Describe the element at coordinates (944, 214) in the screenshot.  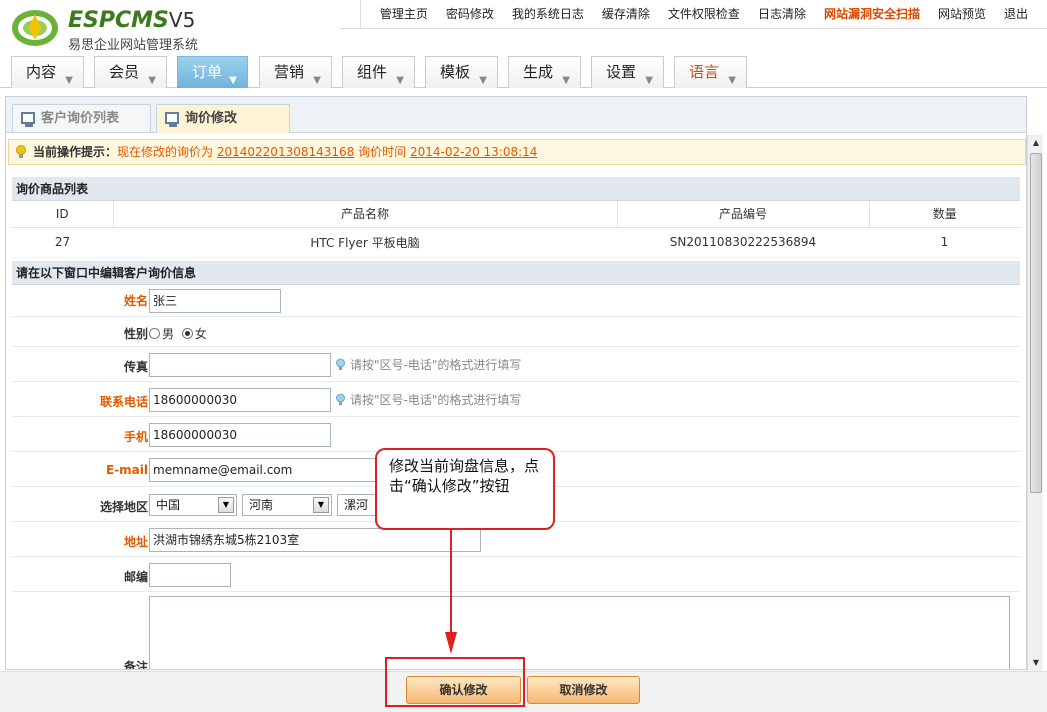
I see `col-quantity: 数量` at that location.